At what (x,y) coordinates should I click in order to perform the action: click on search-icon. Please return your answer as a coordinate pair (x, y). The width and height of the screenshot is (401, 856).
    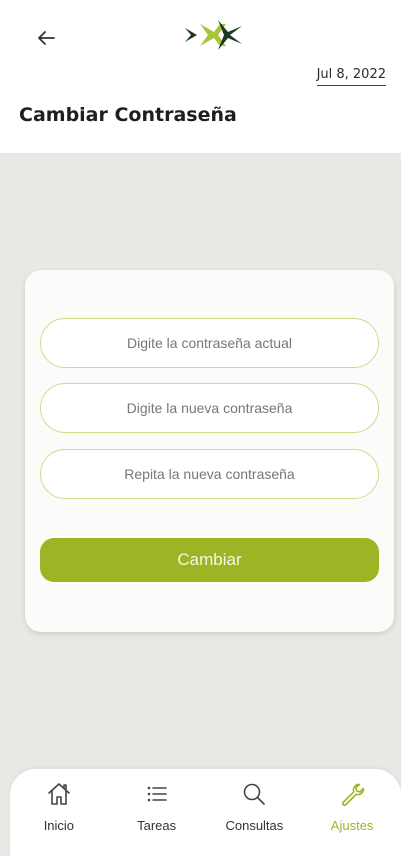
    Looking at the image, I should click on (254, 794).